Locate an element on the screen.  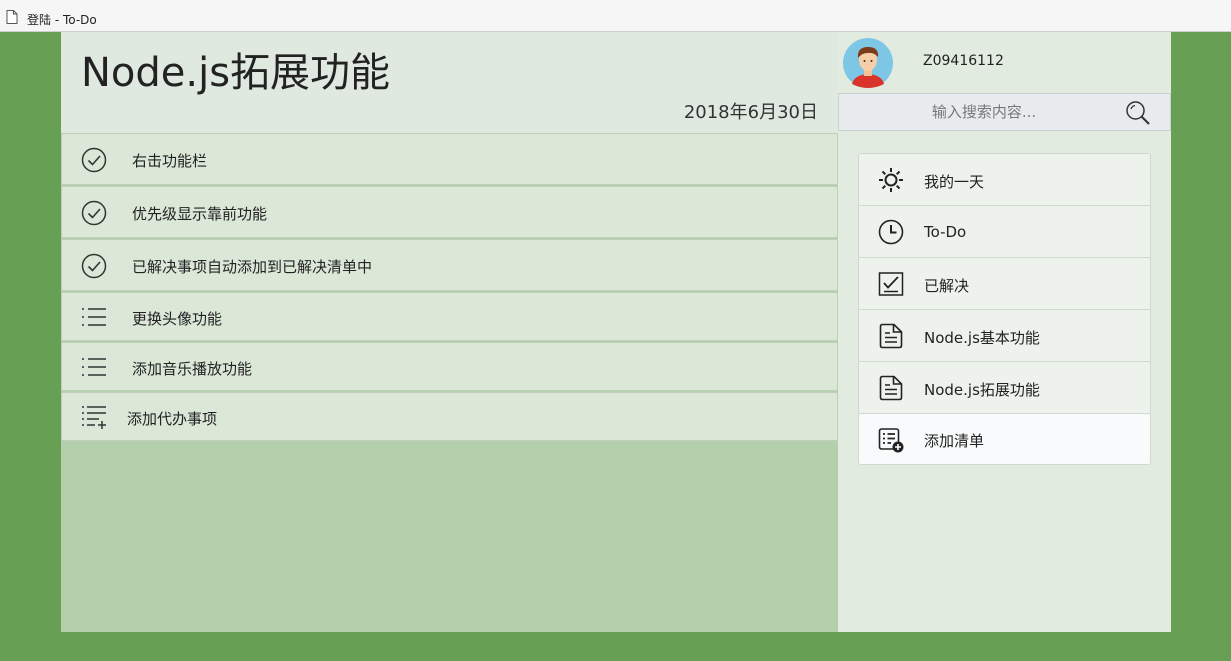
list-header: Node.js拓展功能 2018年6月30日 is located at coordinates (449, 82).